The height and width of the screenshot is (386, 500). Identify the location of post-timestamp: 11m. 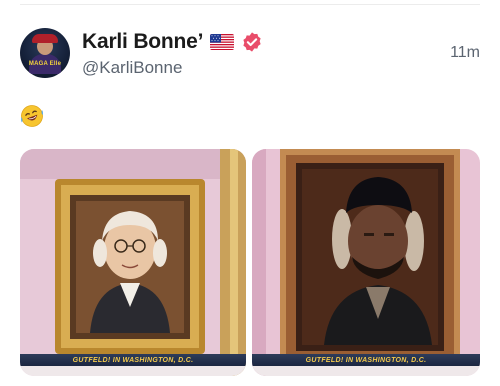
(465, 53).